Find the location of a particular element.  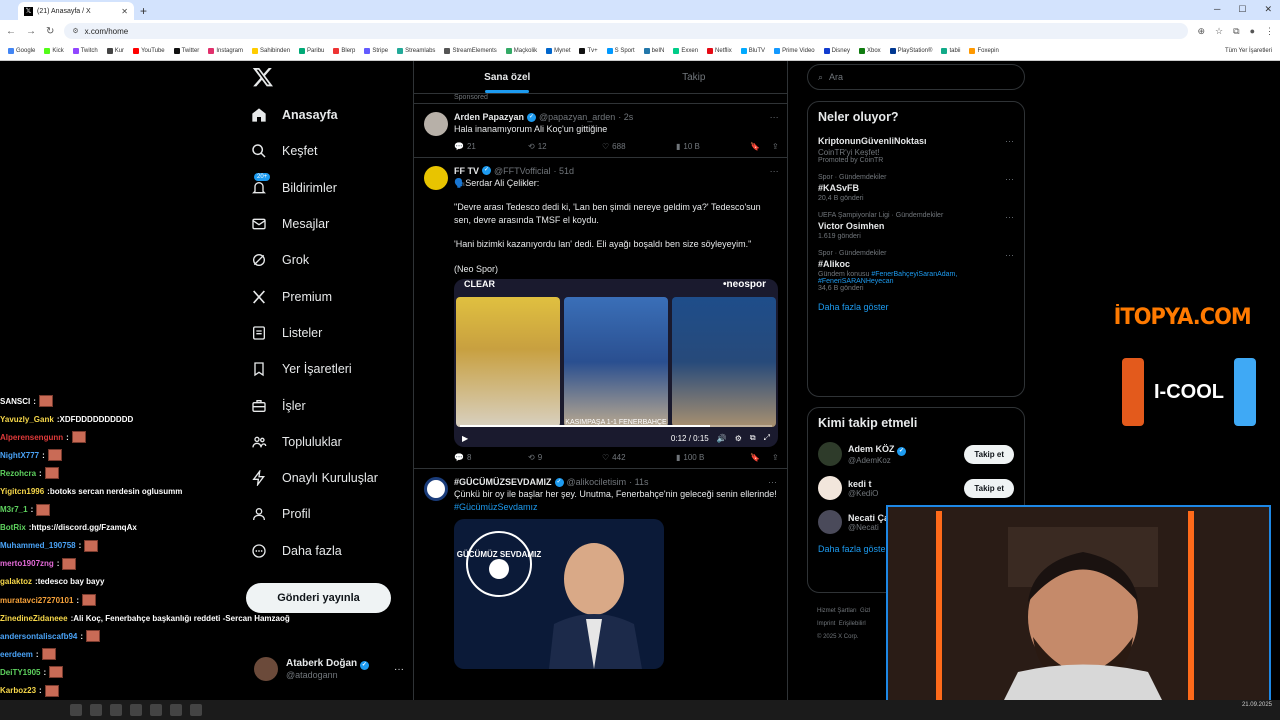

nav-item-10: Onaylı Kuruluşlar is located at coordinates (314, 478).